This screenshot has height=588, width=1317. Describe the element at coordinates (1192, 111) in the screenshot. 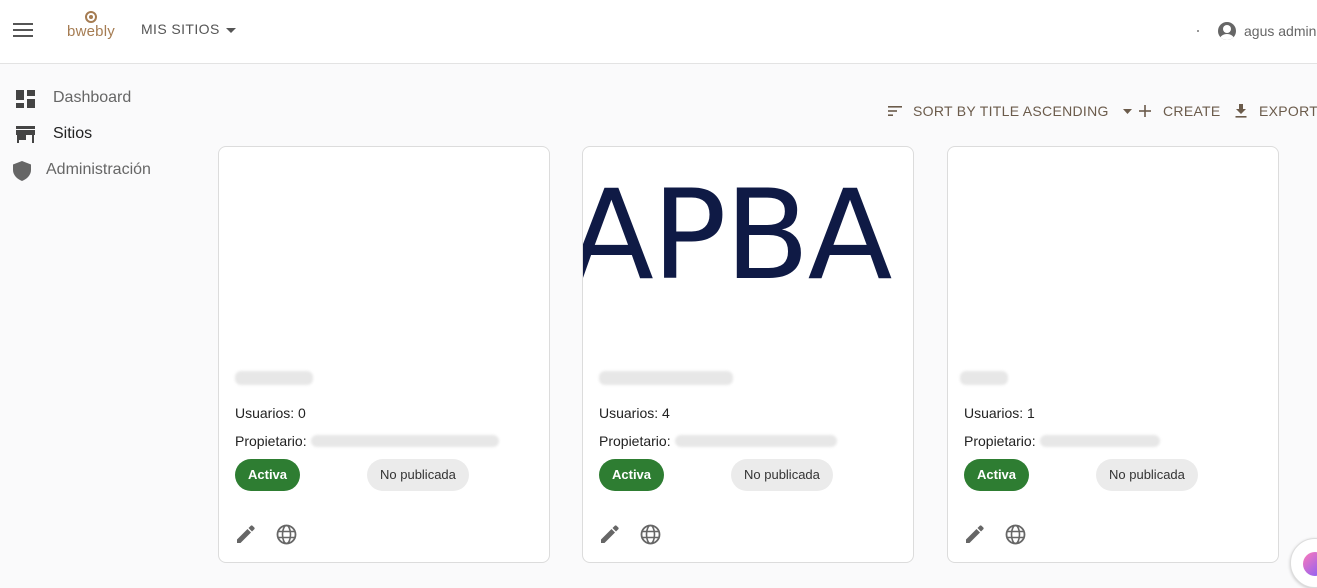

I see `create-label: CREATE` at that location.